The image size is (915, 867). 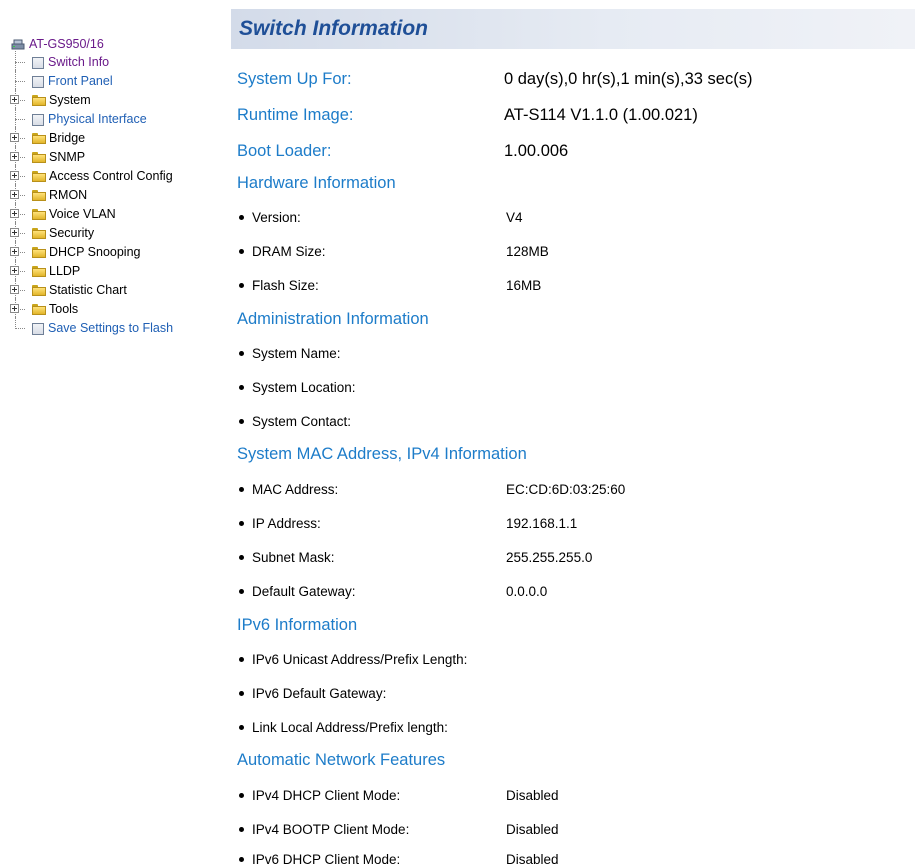 I want to click on gateway-label: Default Gateway:, so click(x=304, y=591).